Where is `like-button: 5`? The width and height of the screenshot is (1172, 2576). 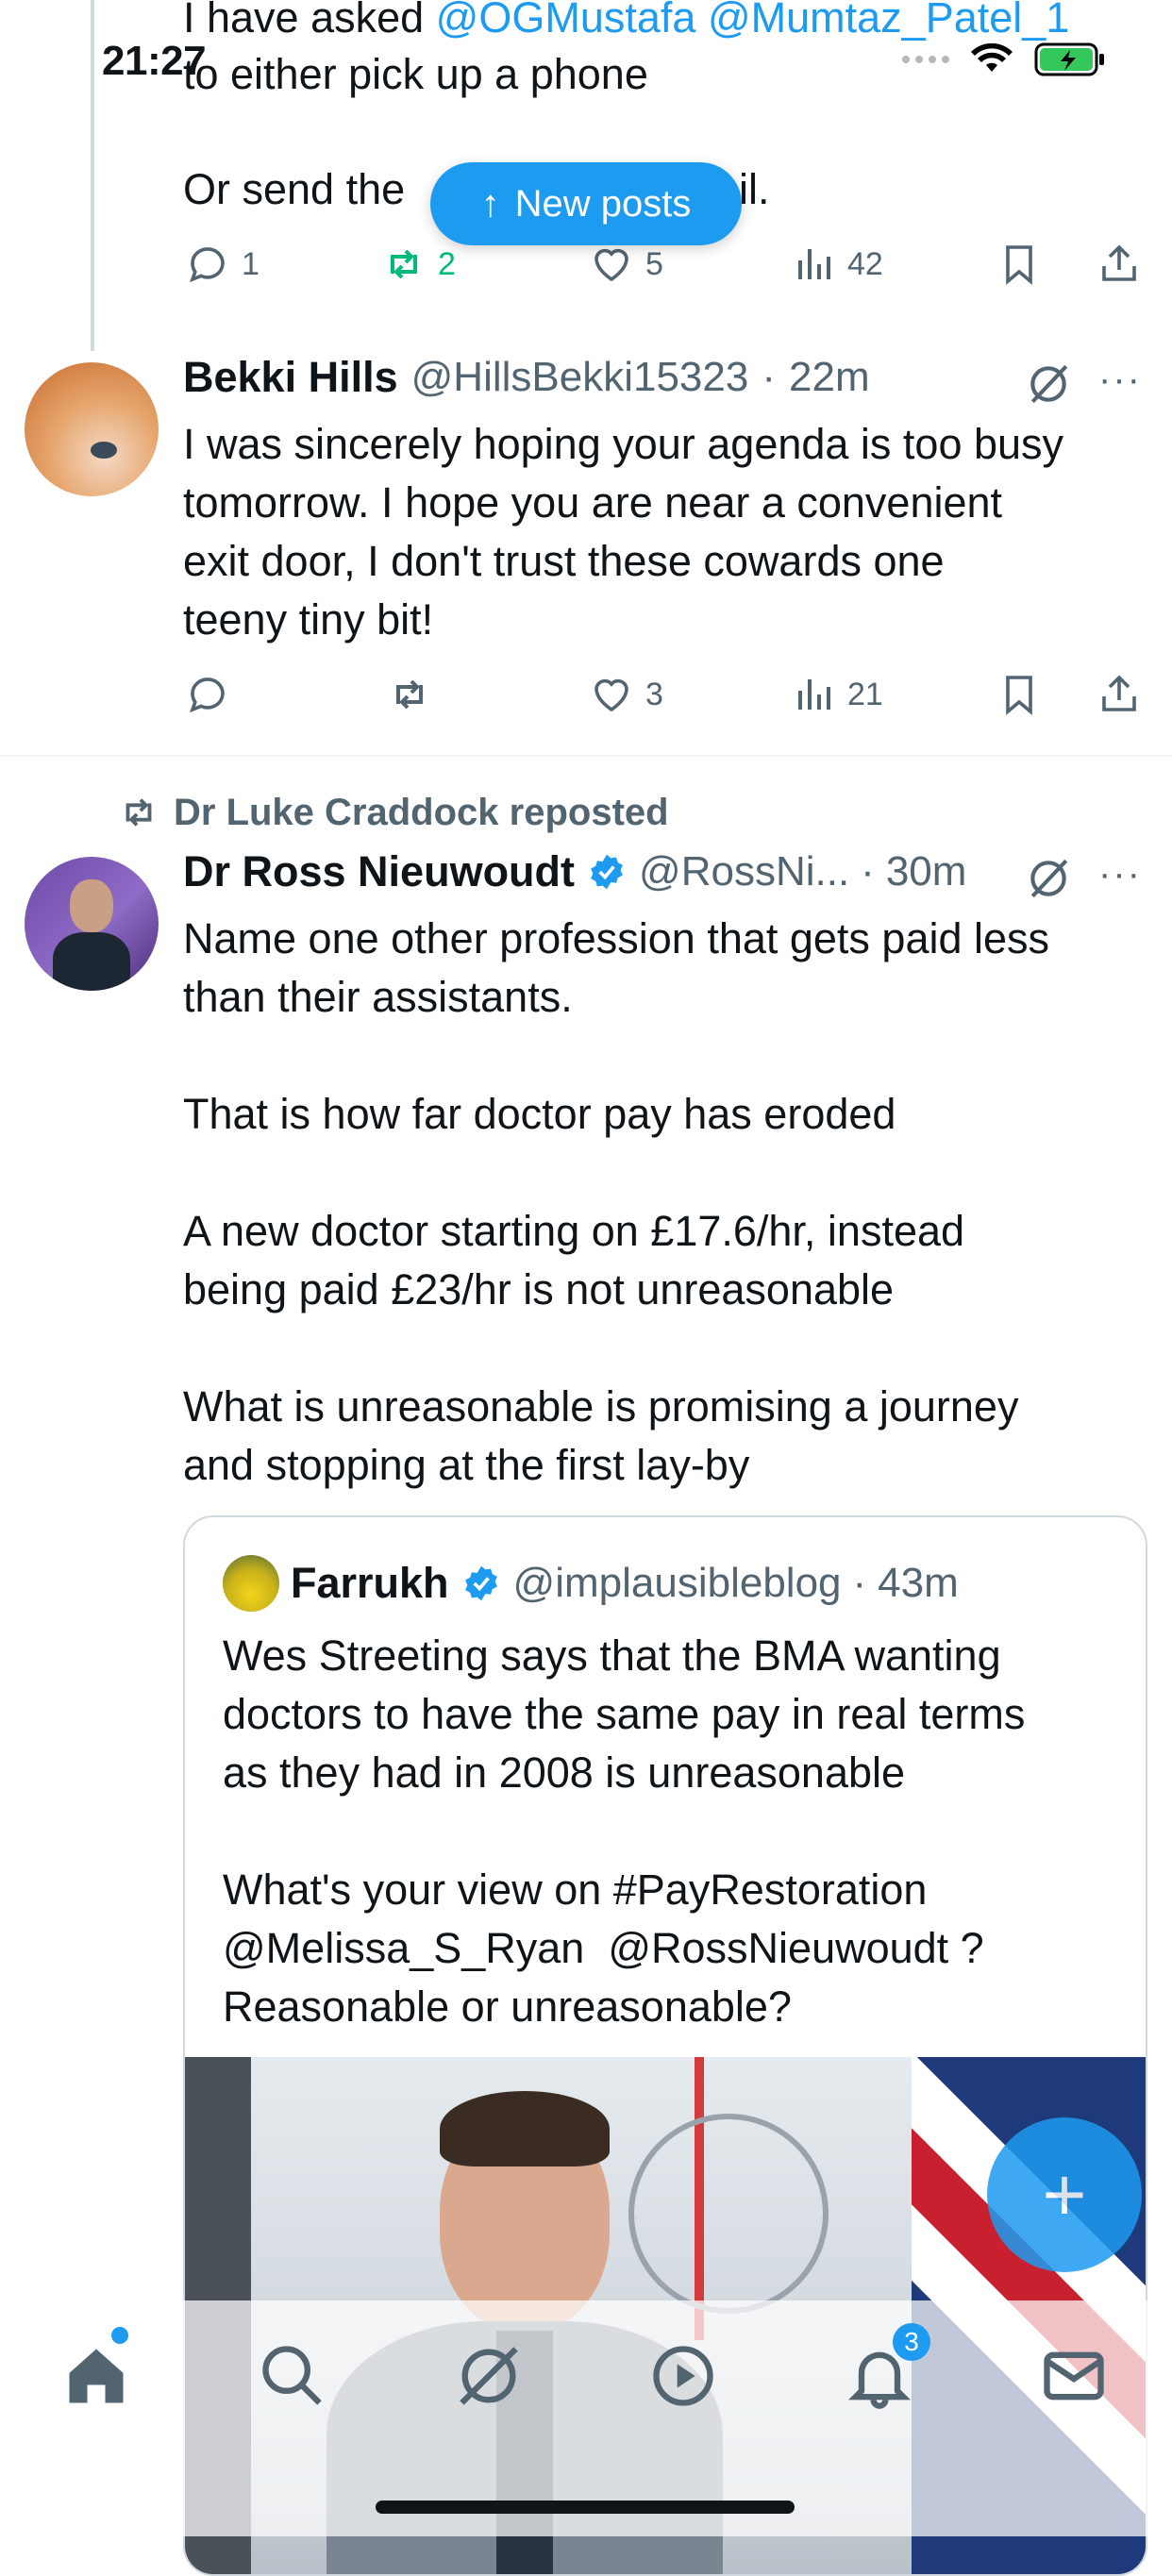 like-button: 5 is located at coordinates (626, 264).